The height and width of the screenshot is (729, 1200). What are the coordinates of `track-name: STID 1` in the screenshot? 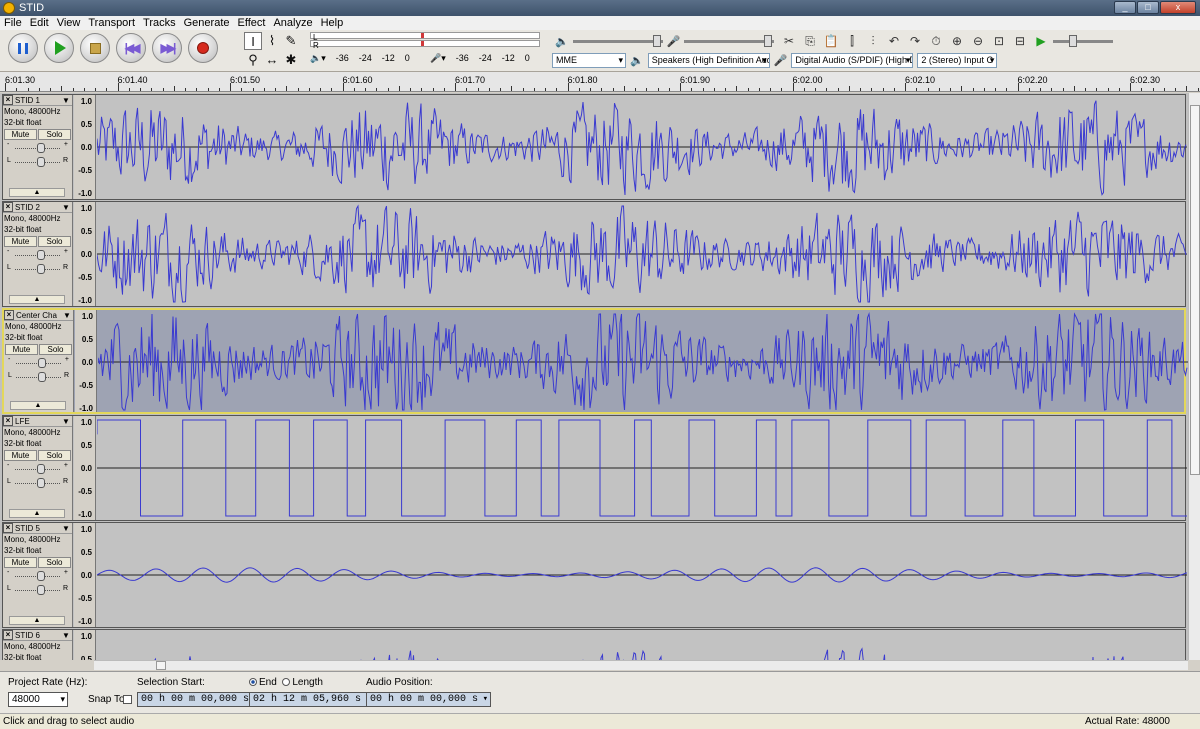 It's located at (37, 100).